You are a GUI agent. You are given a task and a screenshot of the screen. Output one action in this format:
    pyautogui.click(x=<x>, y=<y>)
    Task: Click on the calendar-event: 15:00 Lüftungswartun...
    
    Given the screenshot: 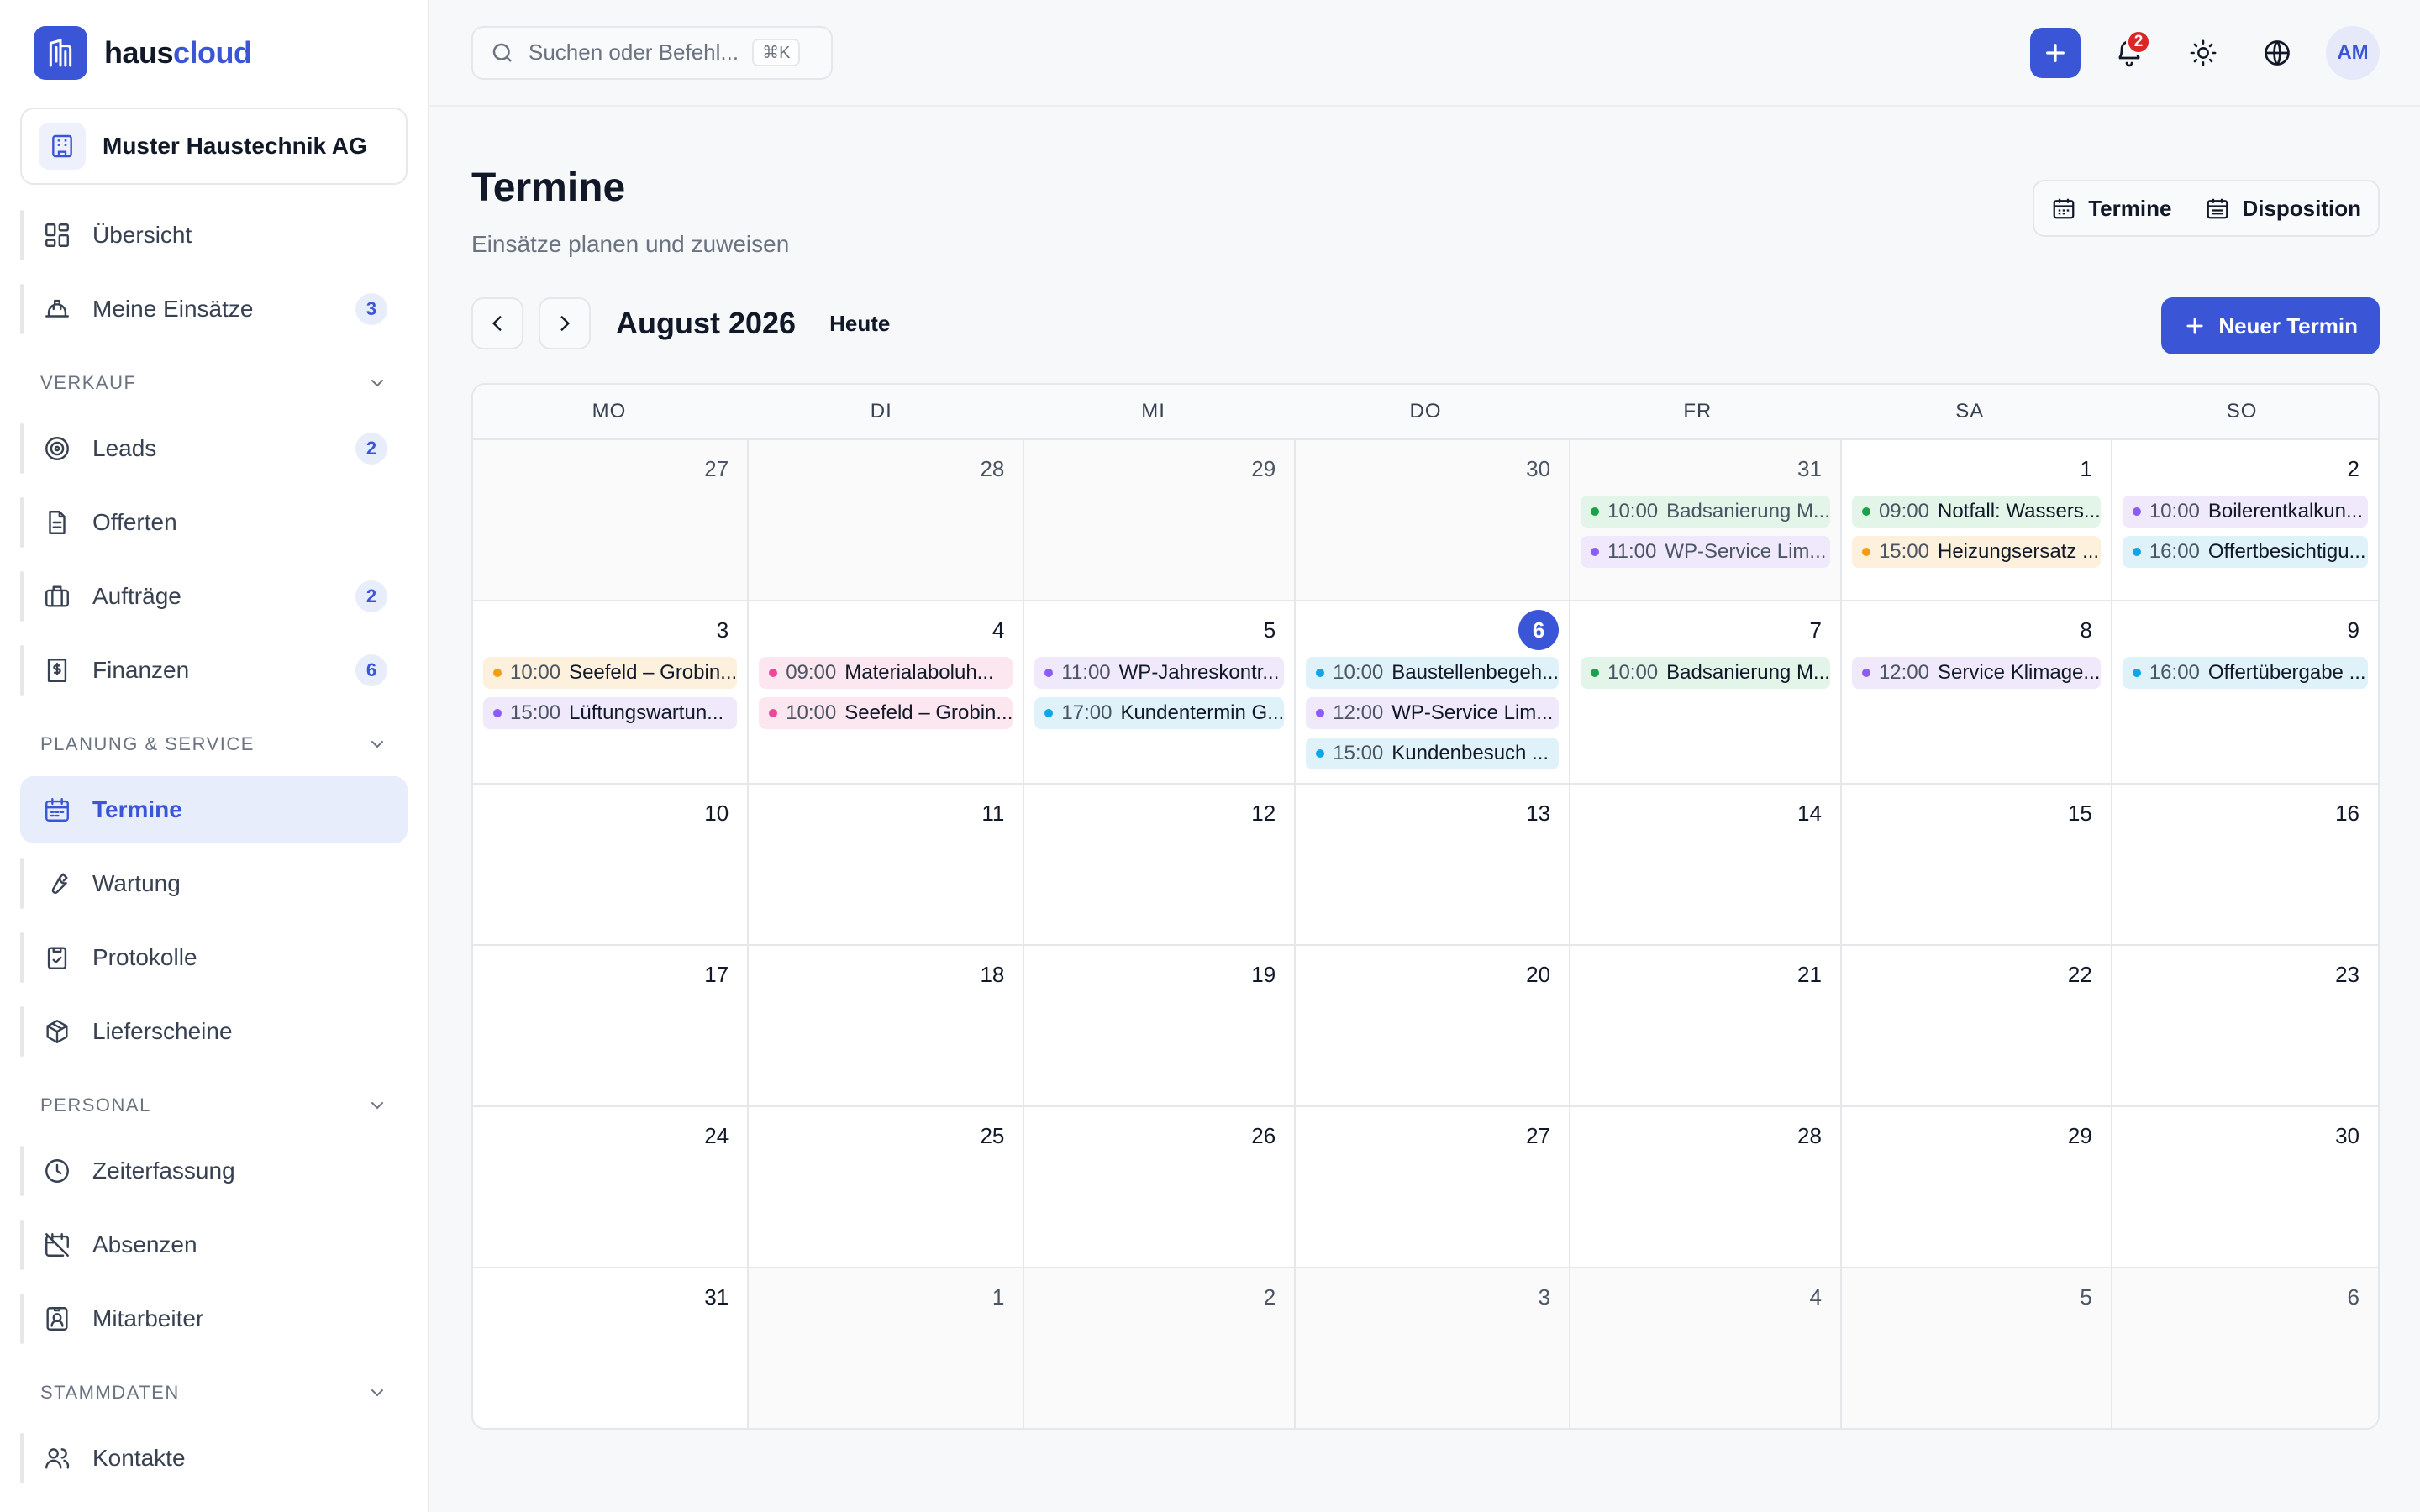 What is the action you would take?
    pyautogui.click(x=611, y=713)
    